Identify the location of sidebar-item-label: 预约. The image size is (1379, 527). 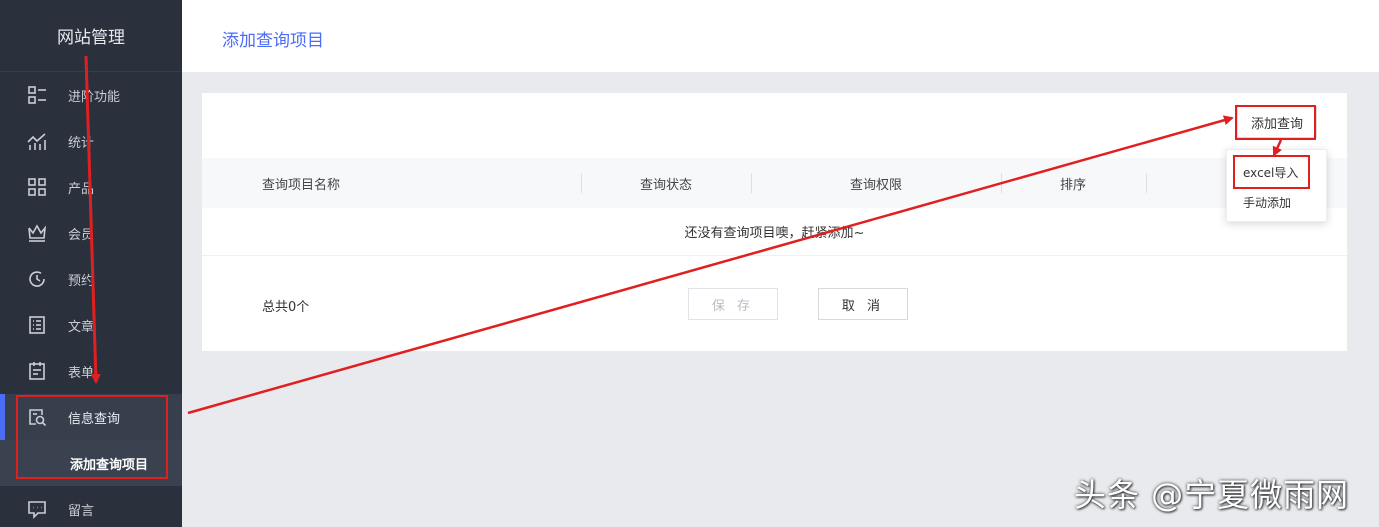
(81, 281).